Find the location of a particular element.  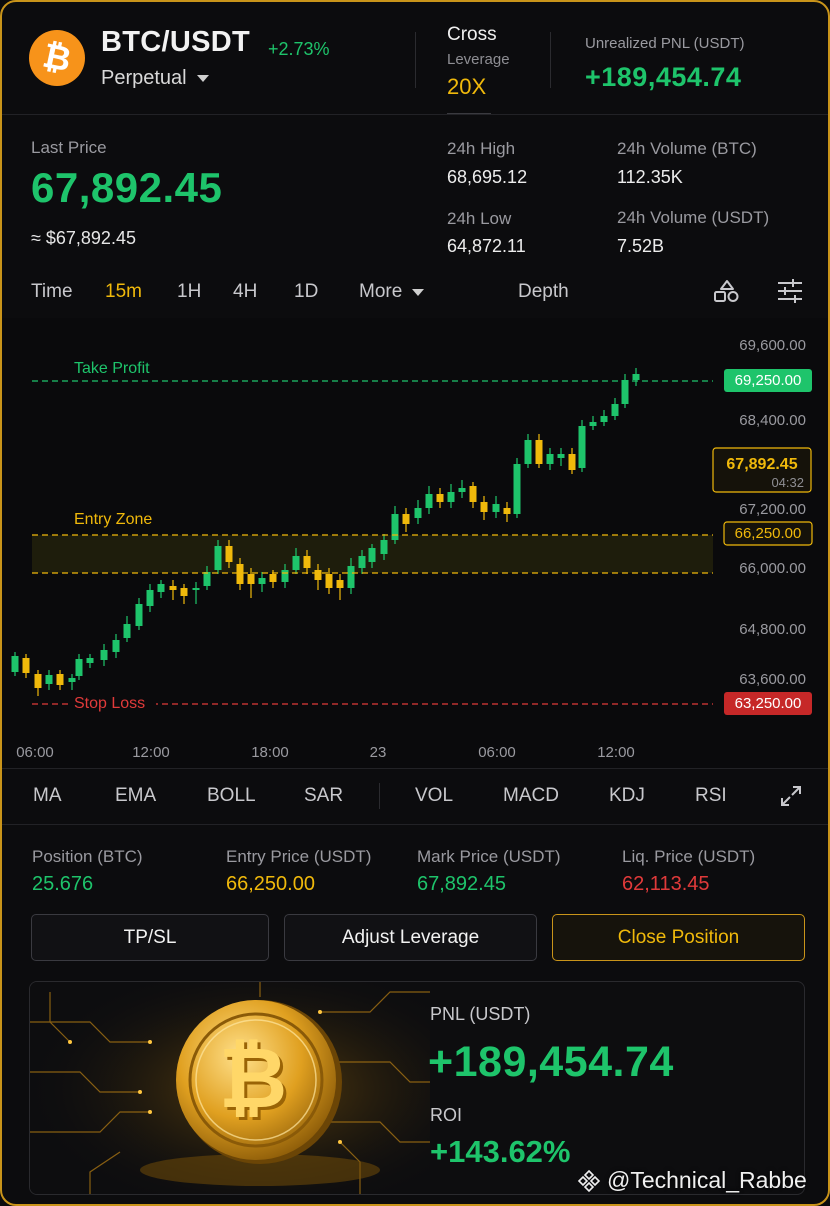

position-size-label: Position (BTC) is located at coordinates (87, 856).